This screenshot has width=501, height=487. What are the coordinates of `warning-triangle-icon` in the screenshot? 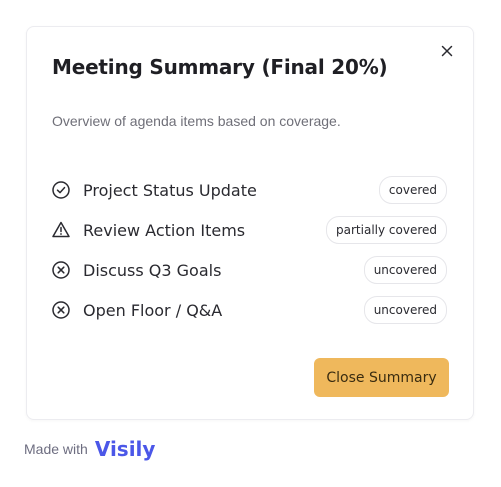 It's located at (61, 230).